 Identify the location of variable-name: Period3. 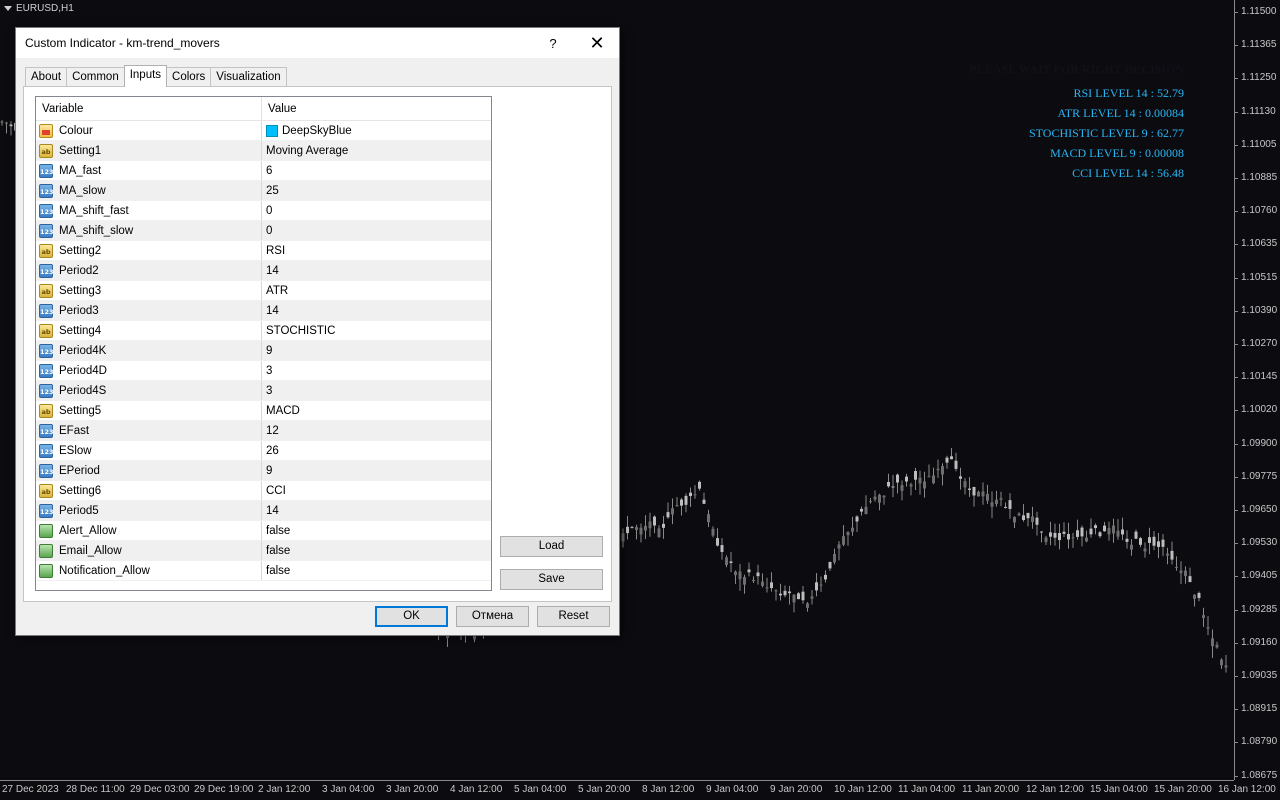
(79, 310).